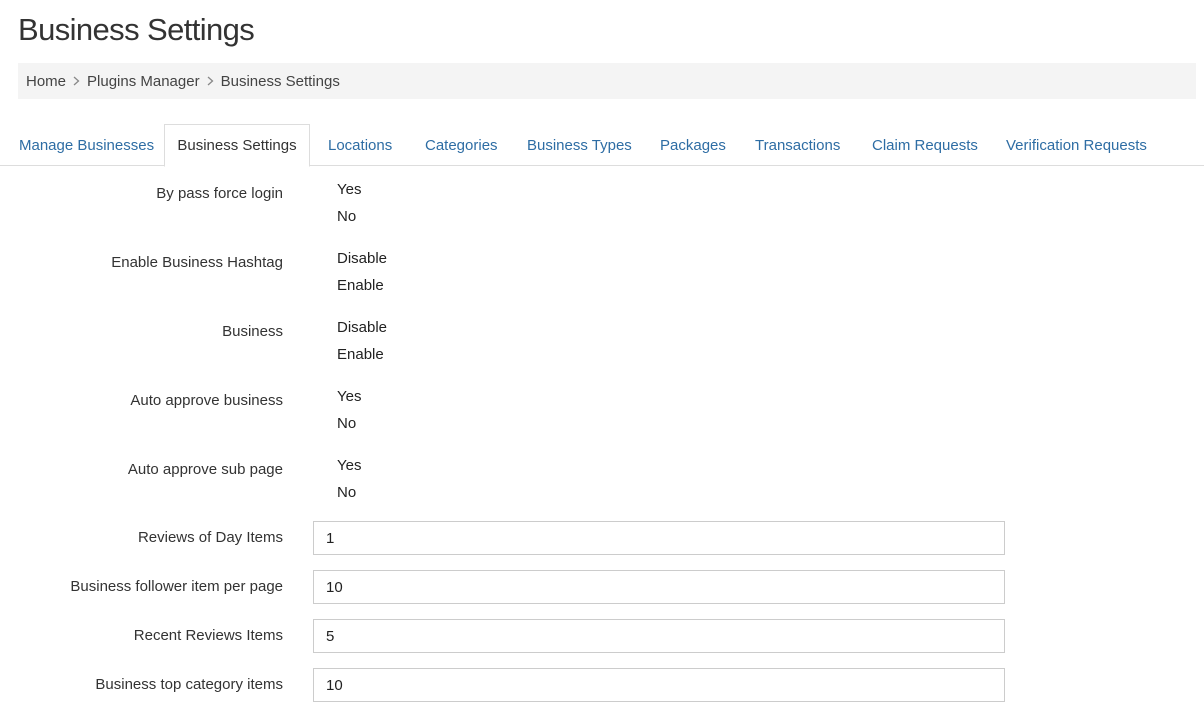 The width and height of the screenshot is (1204, 710). What do you see at coordinates (208, 635) in the screenshot?
I see `setting-label: Recent Reviews Items` at bounding box center [208, 635].